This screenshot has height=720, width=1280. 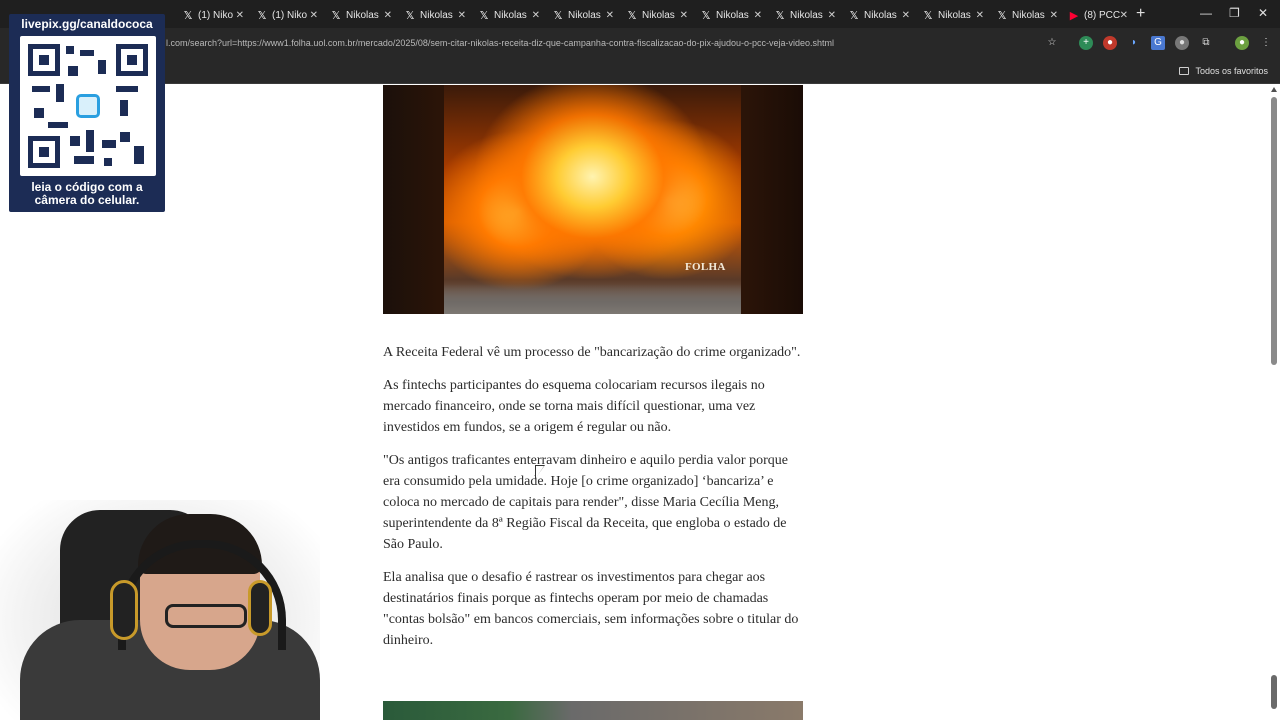 I want to click on close-window-icon: ✕, so click(x=1263, y=13).